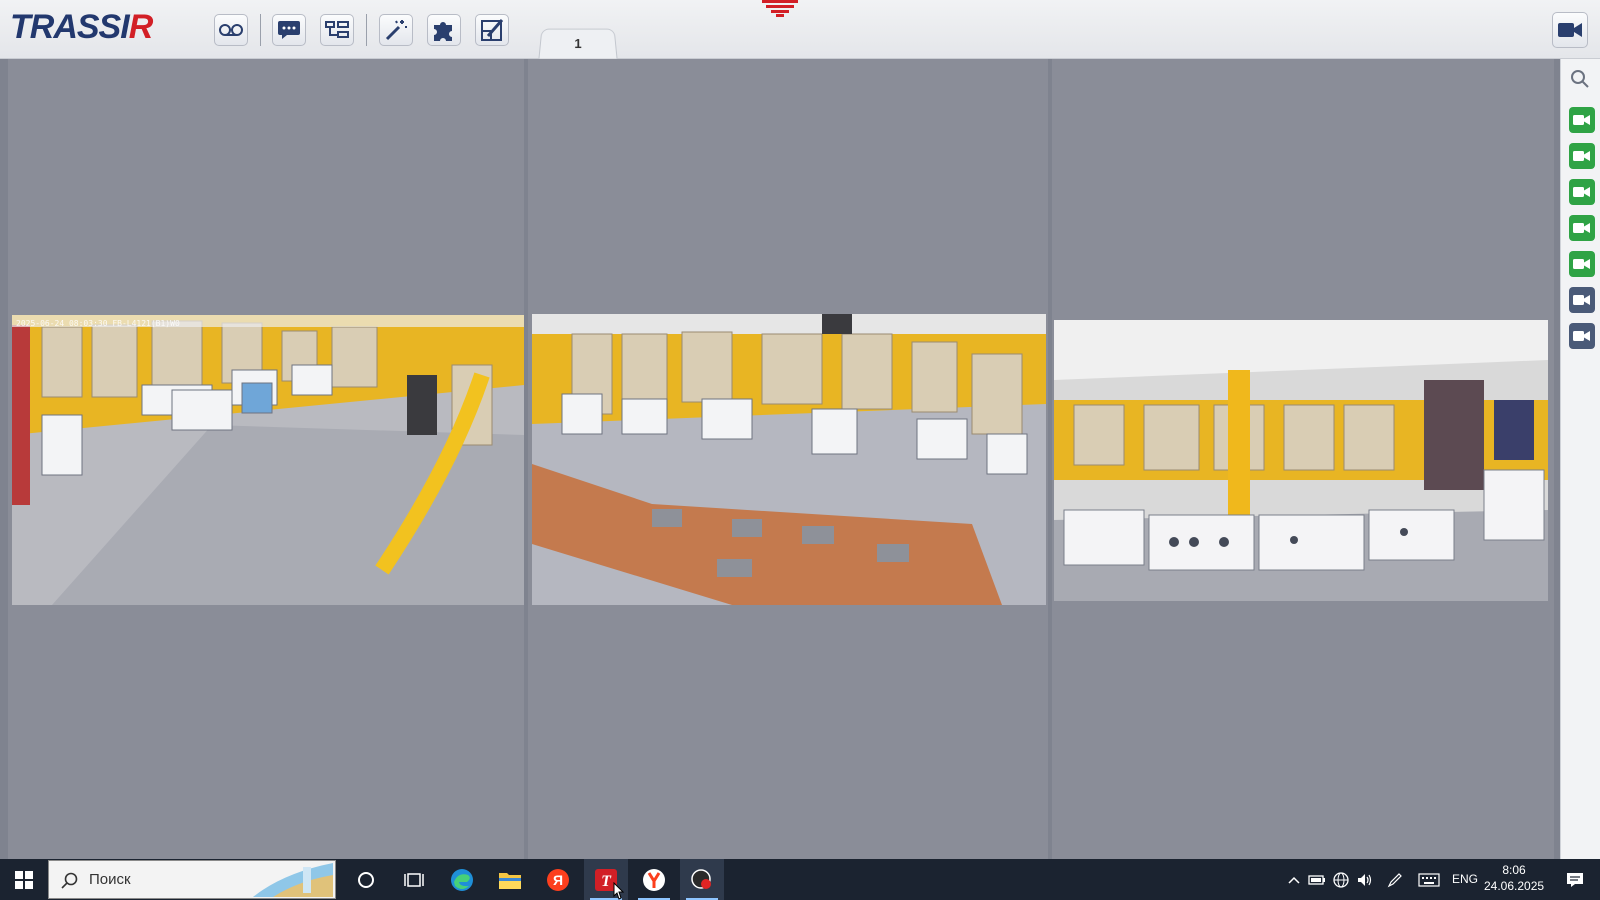  I want to click on autoconfig-button, so click(396, 30).